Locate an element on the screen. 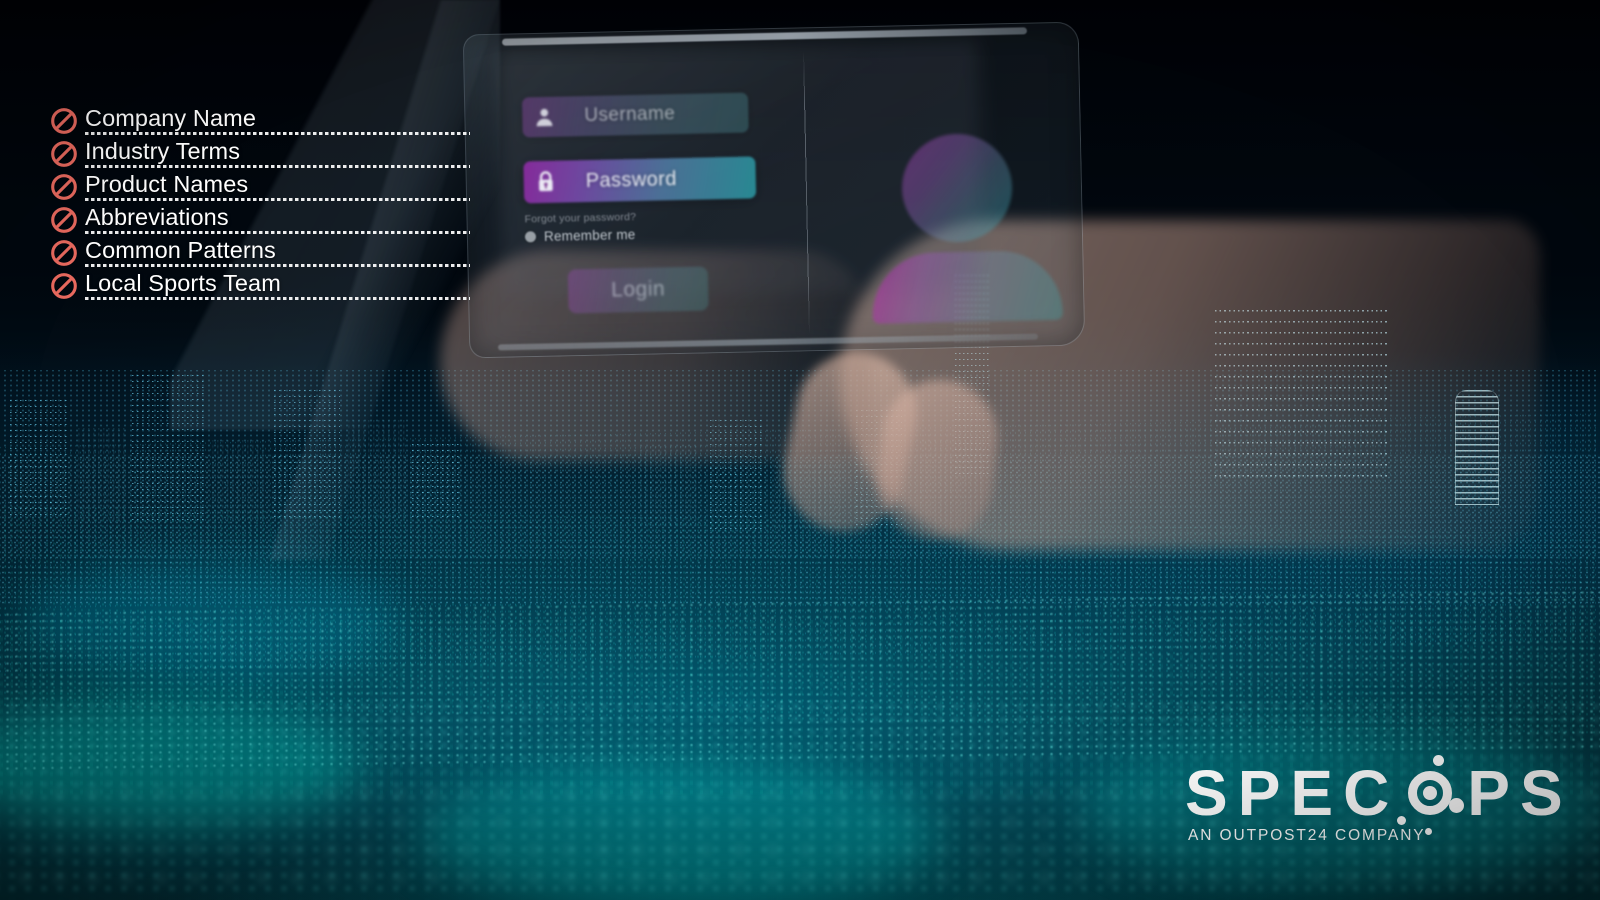  list-item: Local Sports Team is located at coordinates (270, 287).